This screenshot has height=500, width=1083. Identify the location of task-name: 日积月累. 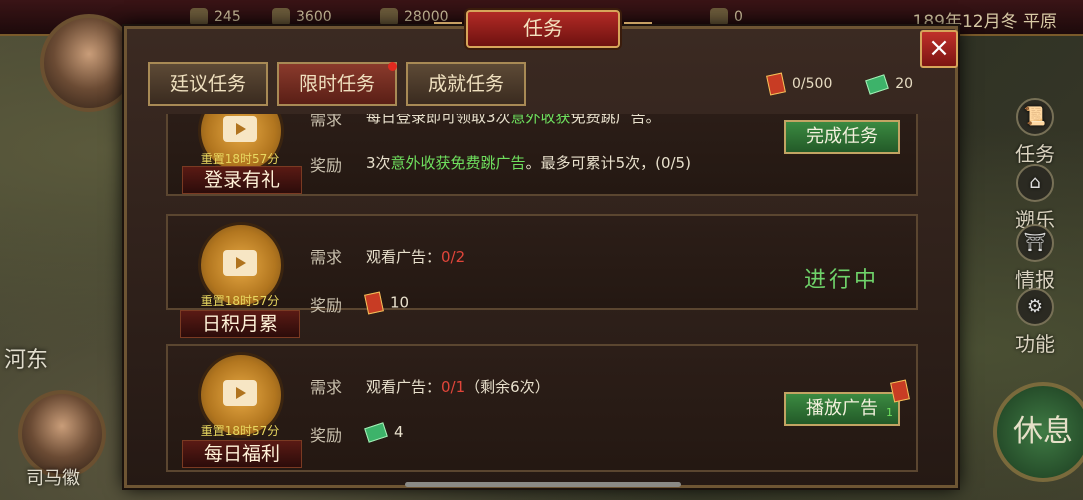
(240, 324).